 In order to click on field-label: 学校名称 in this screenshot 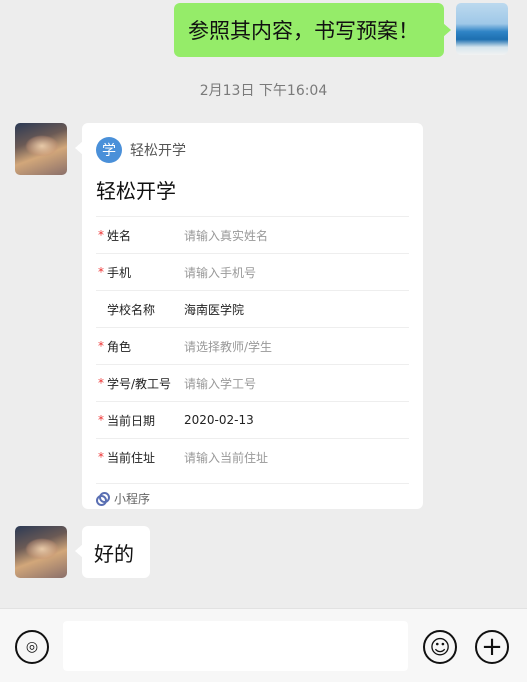, I will do `click(131, 309)`.